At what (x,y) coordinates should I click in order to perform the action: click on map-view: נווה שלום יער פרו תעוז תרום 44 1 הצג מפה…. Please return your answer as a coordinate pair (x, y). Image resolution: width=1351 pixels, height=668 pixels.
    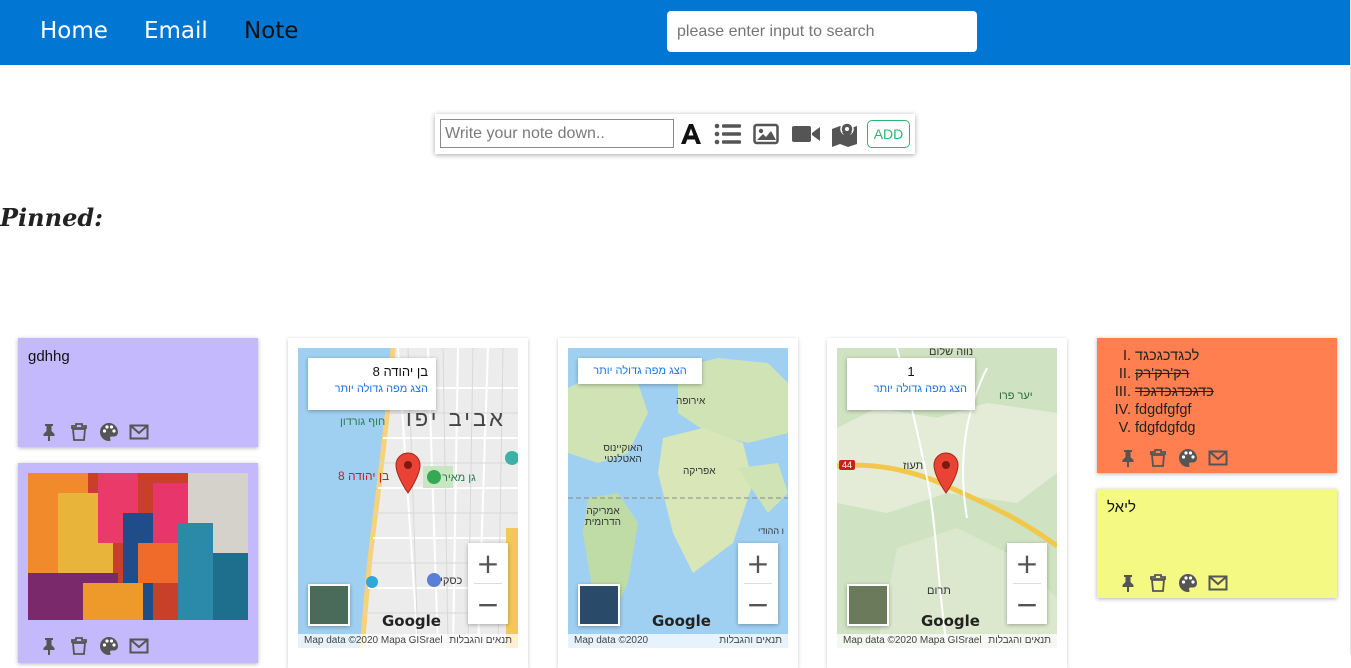
    Looking at the image, I should click on (947, 498).